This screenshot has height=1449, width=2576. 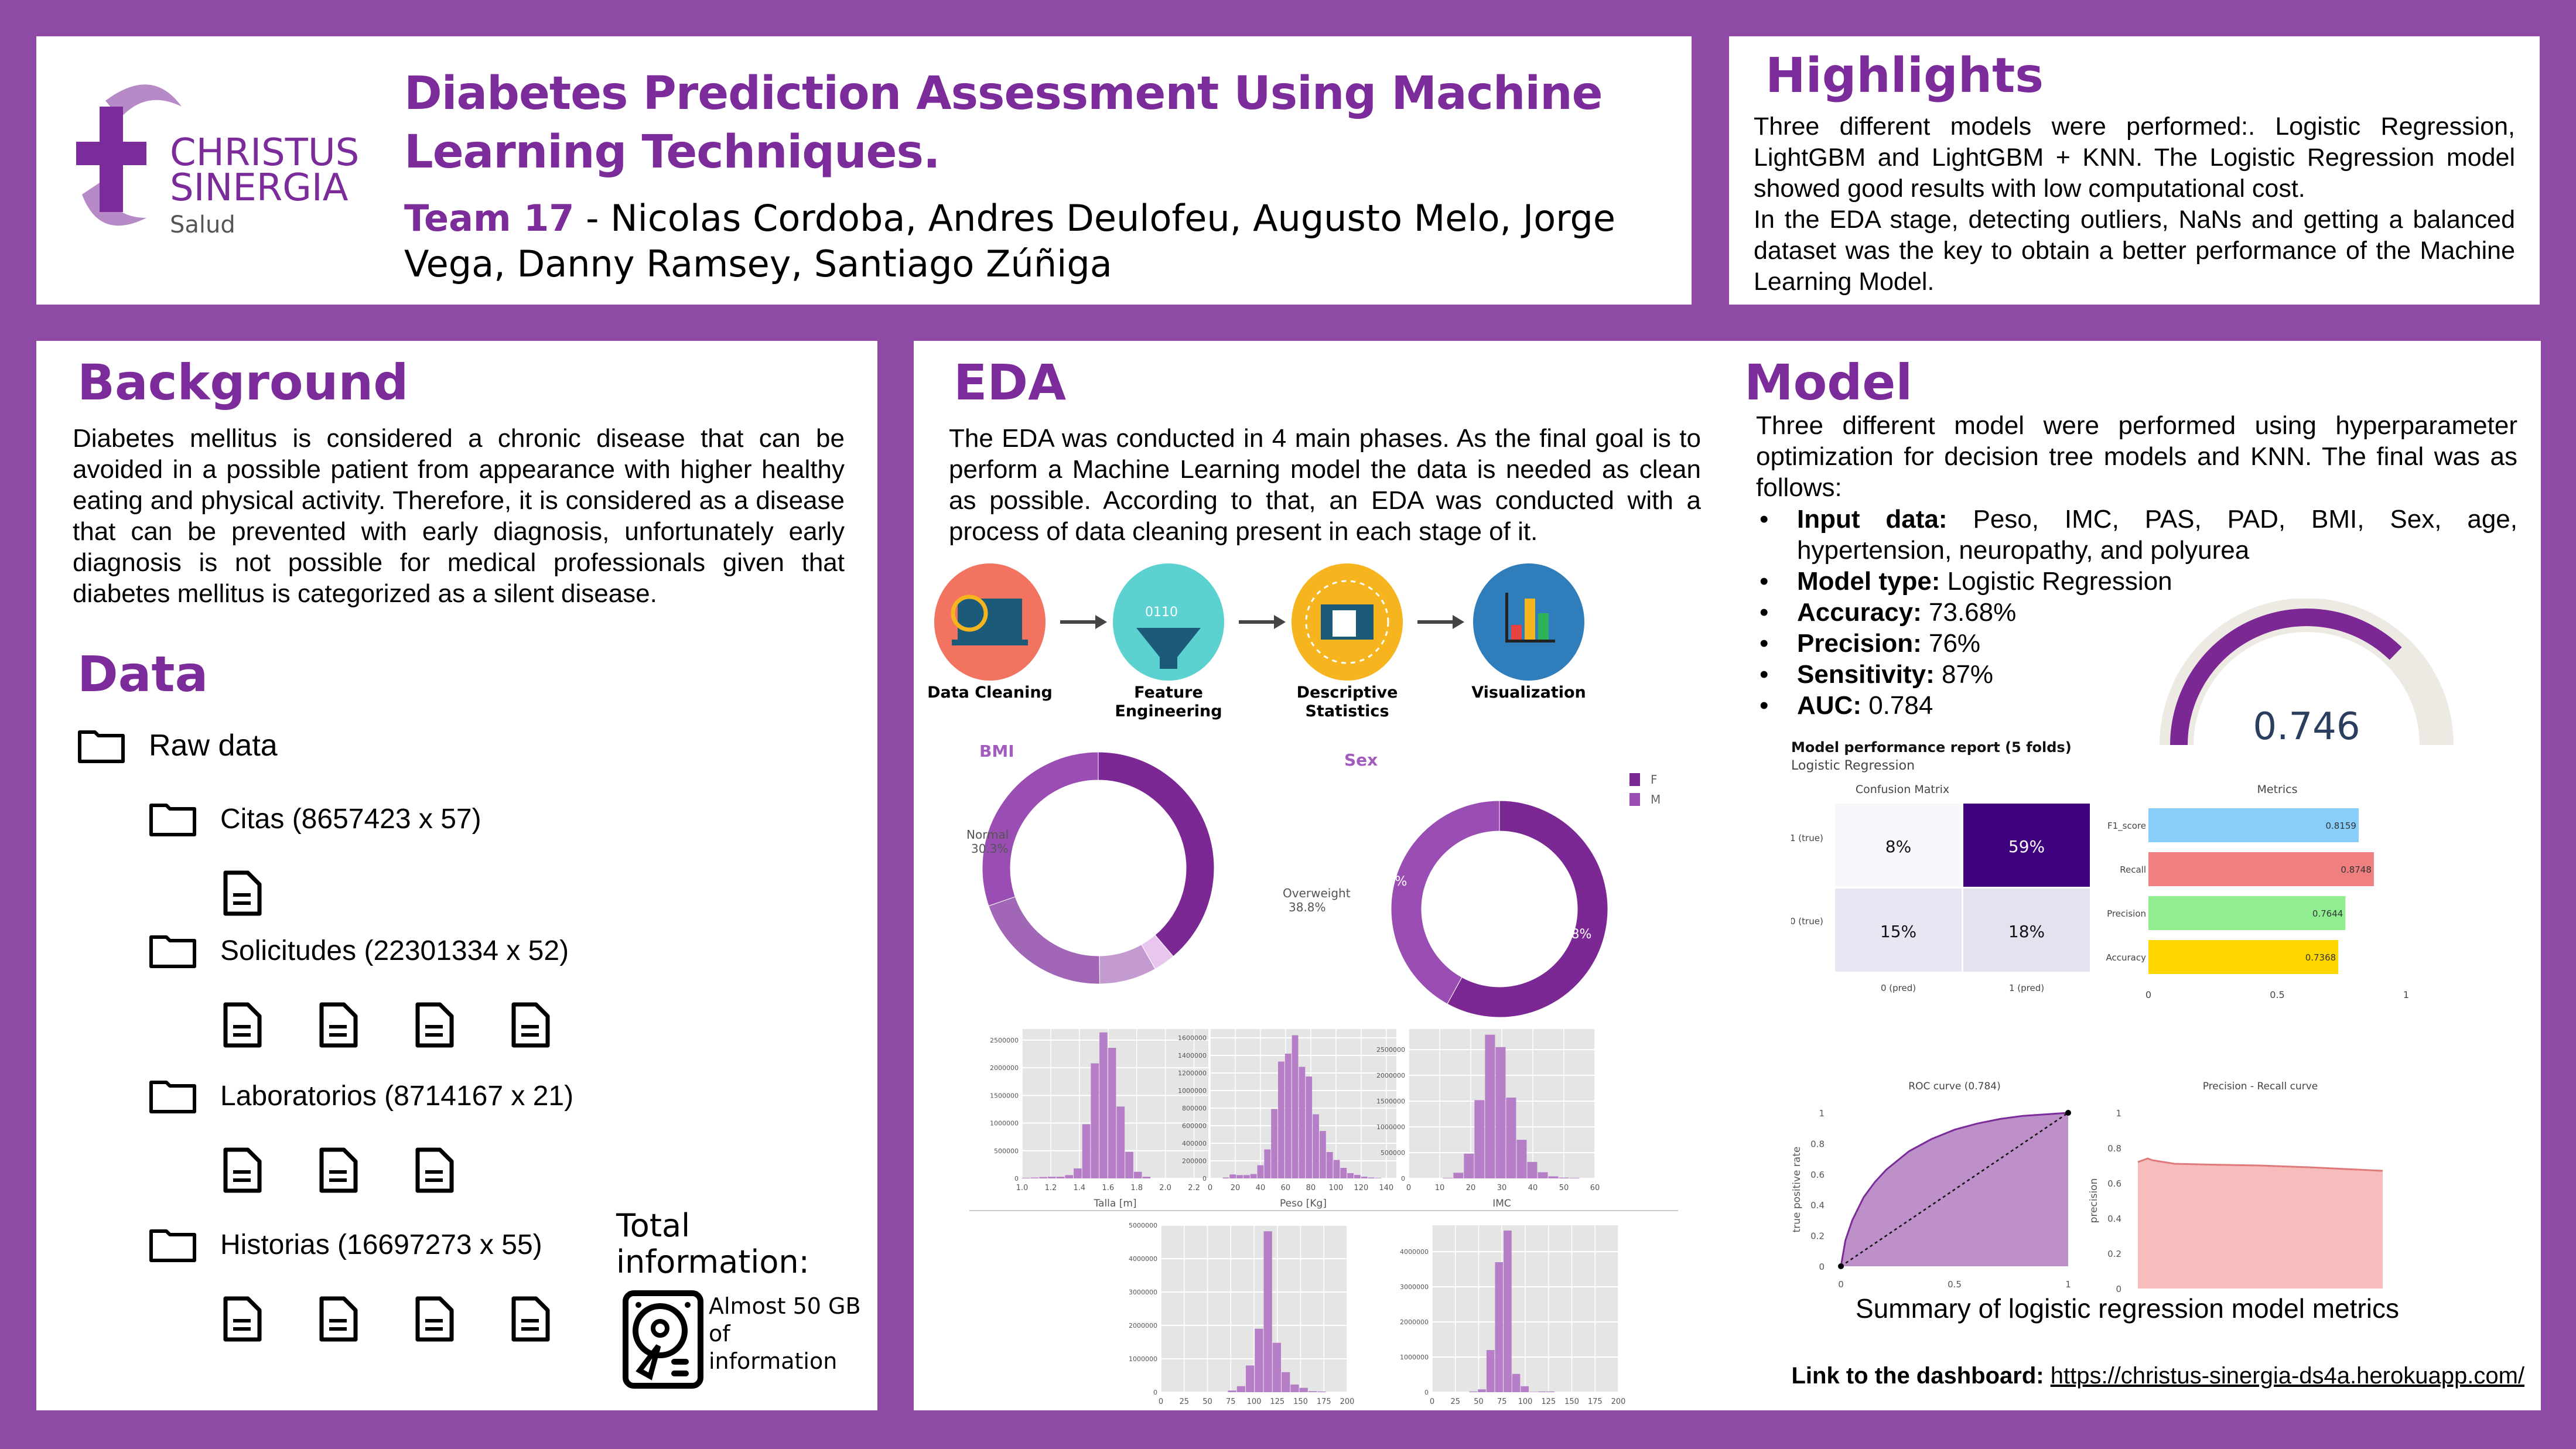 What do you see at coordinates (2126, 957) in the screenshot?
I see `metric-label: Accuracy` at bounding box center [2126, 957].